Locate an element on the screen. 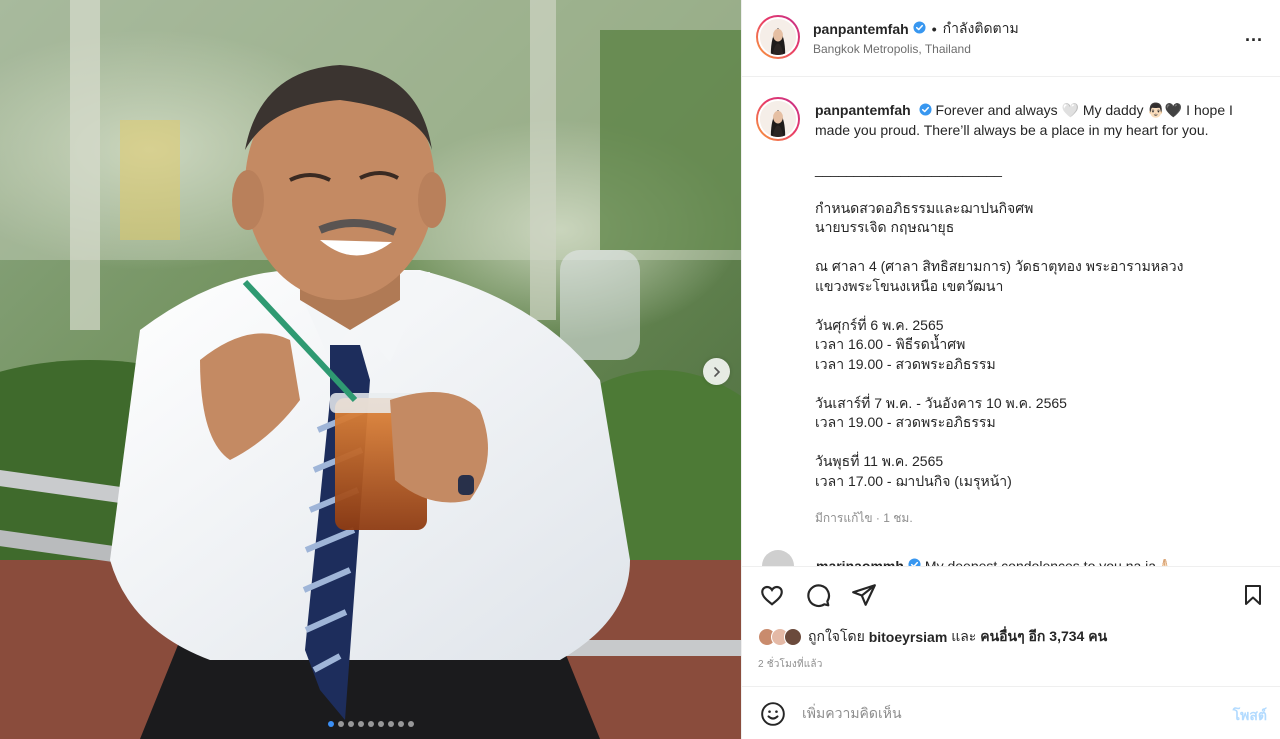  emoji-button is located at coordinates (773, 716).